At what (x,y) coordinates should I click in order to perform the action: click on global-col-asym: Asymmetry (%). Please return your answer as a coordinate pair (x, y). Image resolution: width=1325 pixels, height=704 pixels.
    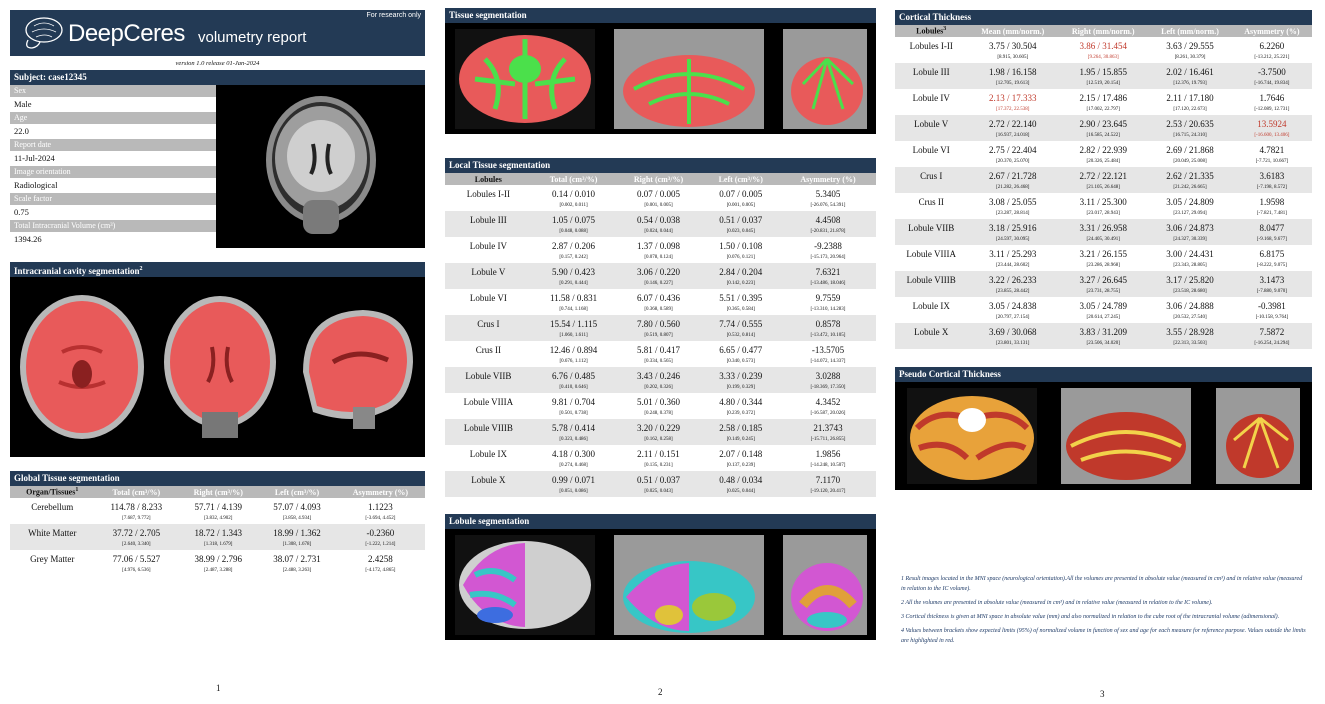
    Looking at the image, I should click on (380, 492).